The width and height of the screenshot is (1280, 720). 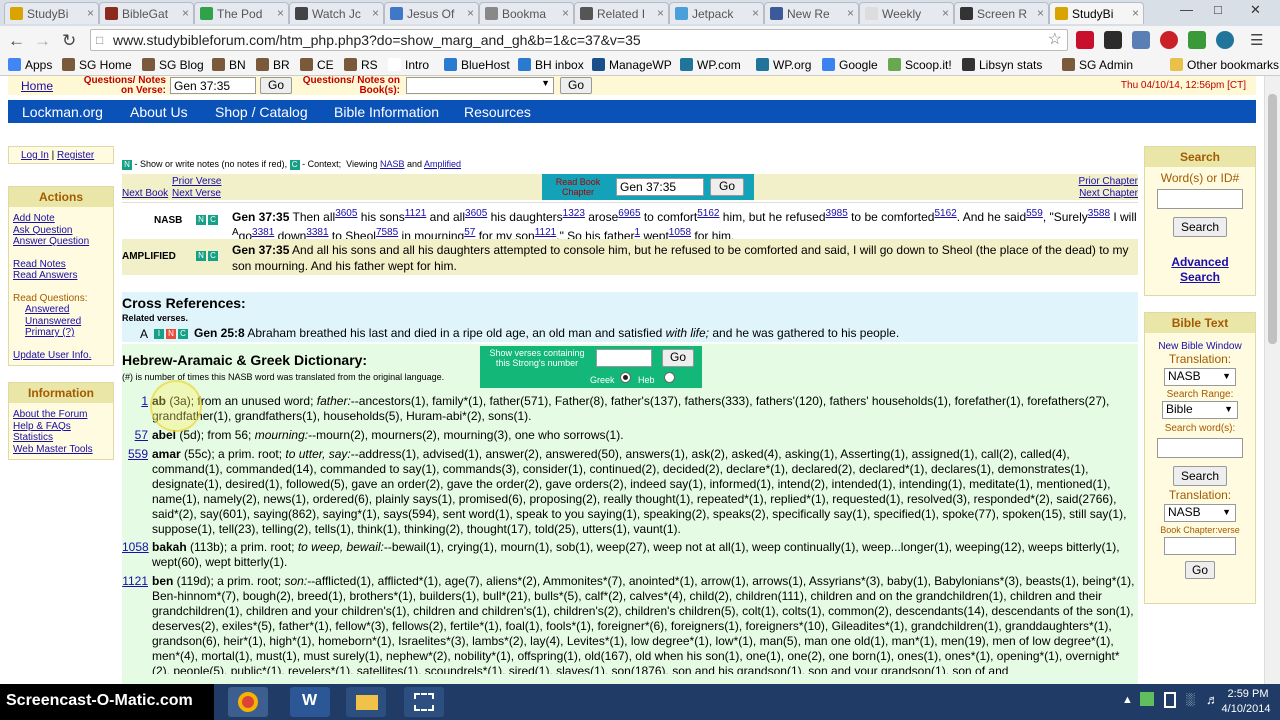 What do you see at coordinates (37, 86) in the screenshot?
I see `home-link: Home` at bounding box center [37, 86].